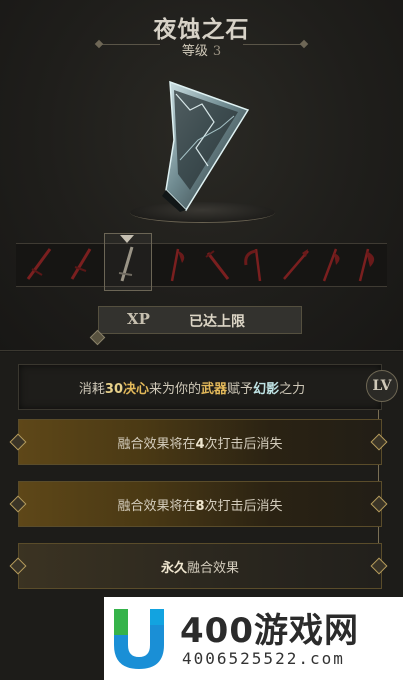 Image resolution: width=403 pixels, height=680 pixels. What do you see at coordinates (217, 51) in the screenshot?
I see `level-value: 3` at bounding box center [217, 51].